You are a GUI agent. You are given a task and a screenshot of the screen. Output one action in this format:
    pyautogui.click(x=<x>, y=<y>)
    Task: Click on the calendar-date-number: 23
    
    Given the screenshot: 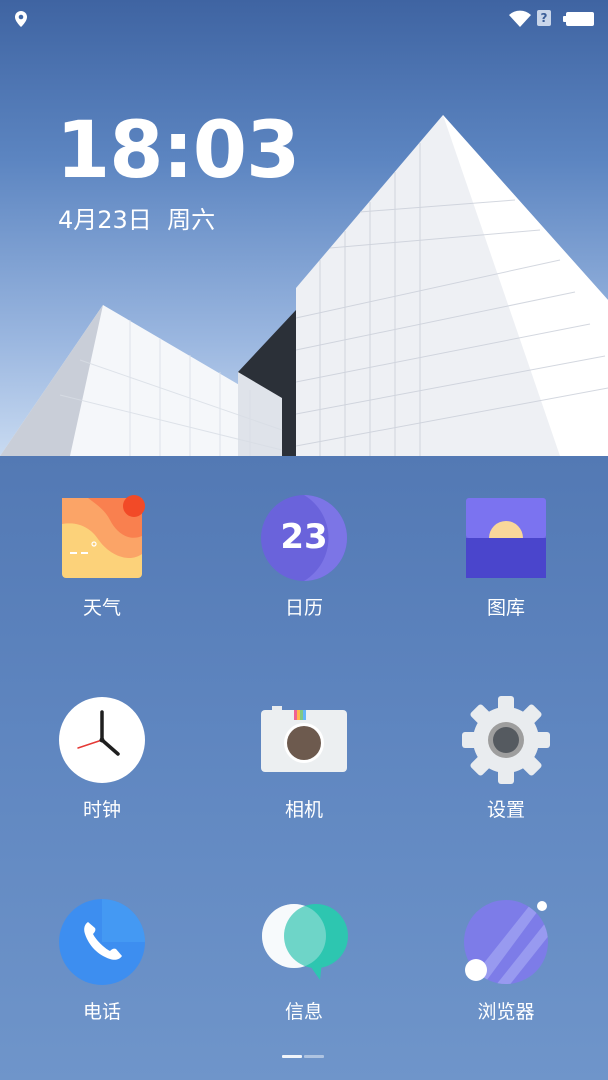 What is the action you would take?
    pyautogui.click(x=304, y=537)
    